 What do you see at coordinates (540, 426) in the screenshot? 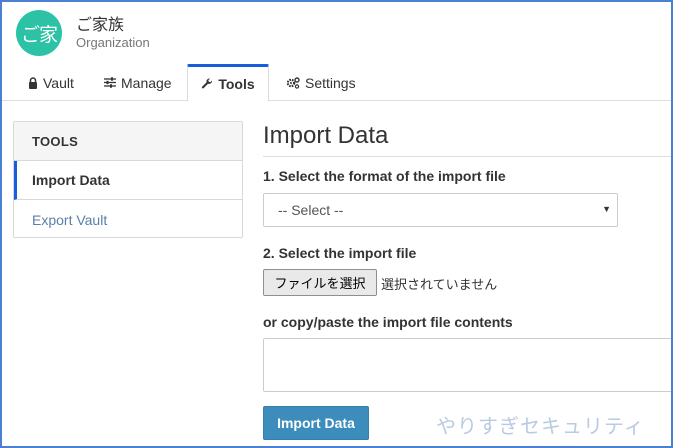
I see `watermark: やりすぎセキュリティ` at bounding box center [540, 426].